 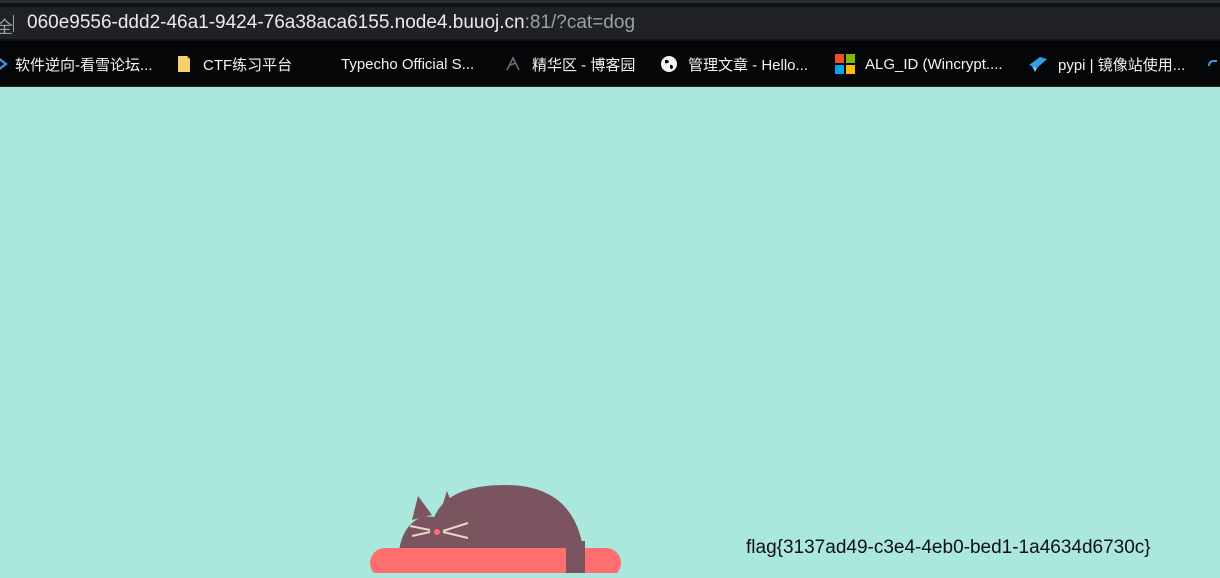 I want to click on bookmark-ctf-platform: CTF练习平台, so click(x=234, y=63).